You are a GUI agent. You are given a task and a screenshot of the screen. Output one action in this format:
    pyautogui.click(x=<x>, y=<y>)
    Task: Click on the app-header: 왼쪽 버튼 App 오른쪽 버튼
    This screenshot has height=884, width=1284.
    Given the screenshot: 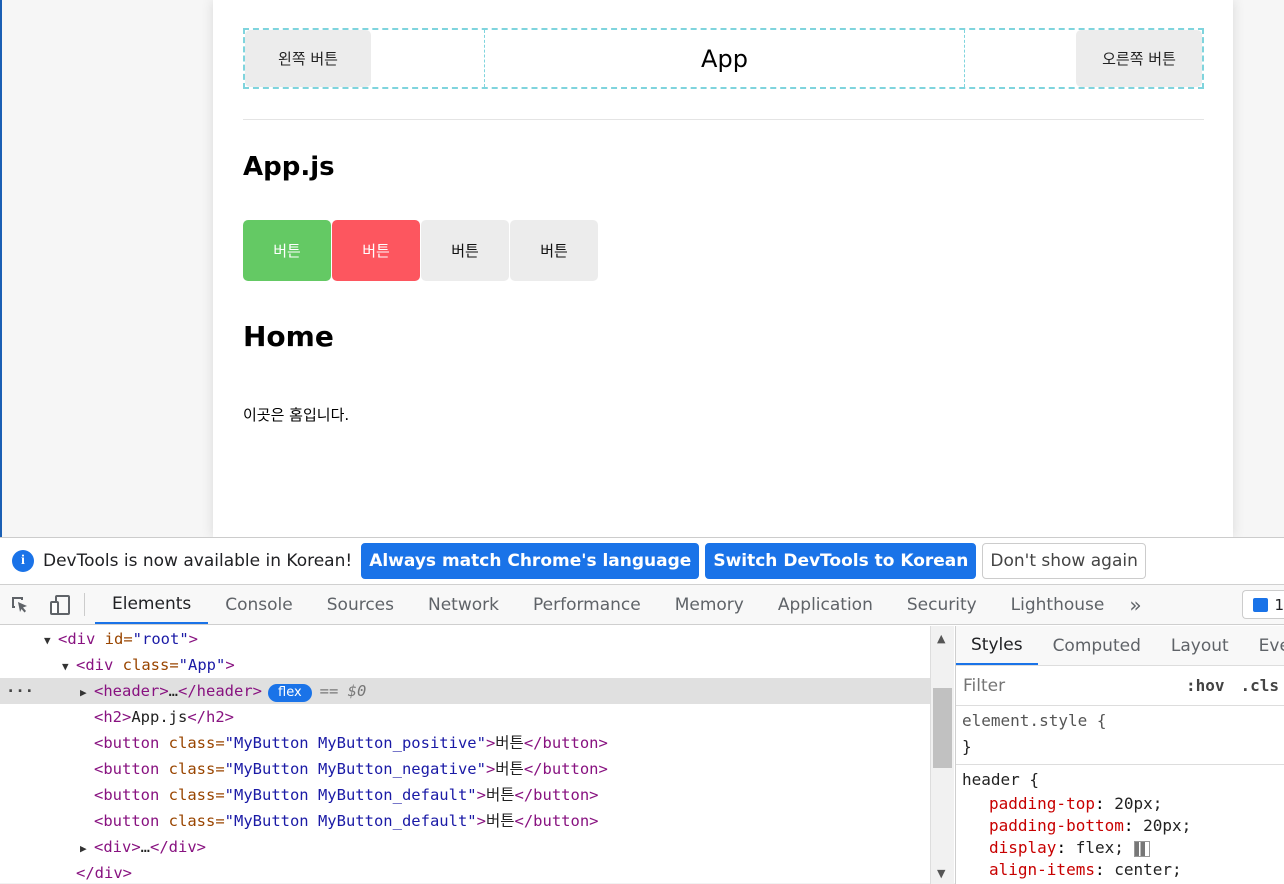 What is the action you would take?
    pyautogui.click(x=723, y=58)
    